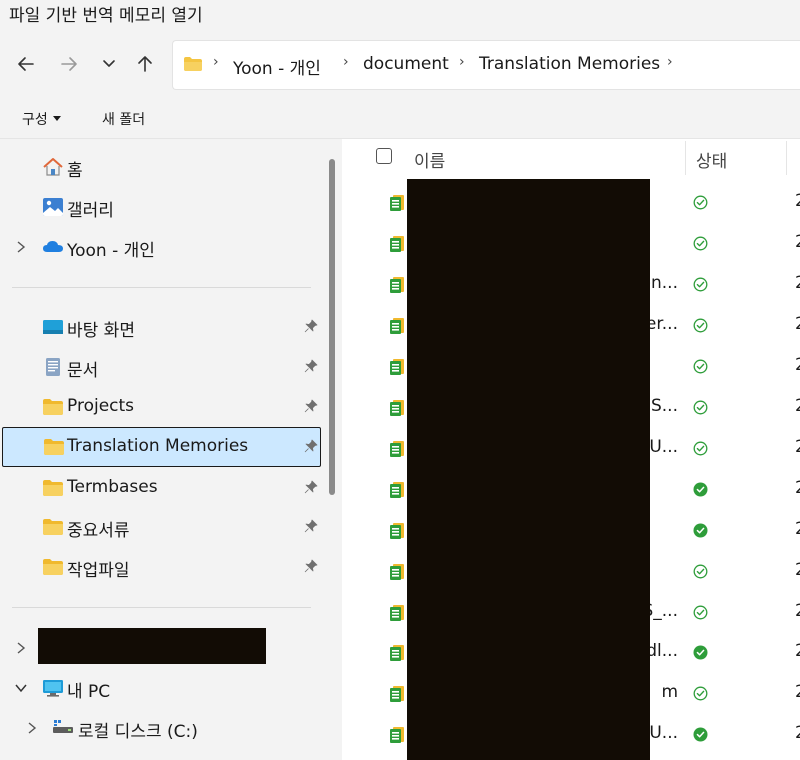 The width and height of the screenshot is (800, 760). I want to click on sidebar-item-redacted, so click(160, 647).